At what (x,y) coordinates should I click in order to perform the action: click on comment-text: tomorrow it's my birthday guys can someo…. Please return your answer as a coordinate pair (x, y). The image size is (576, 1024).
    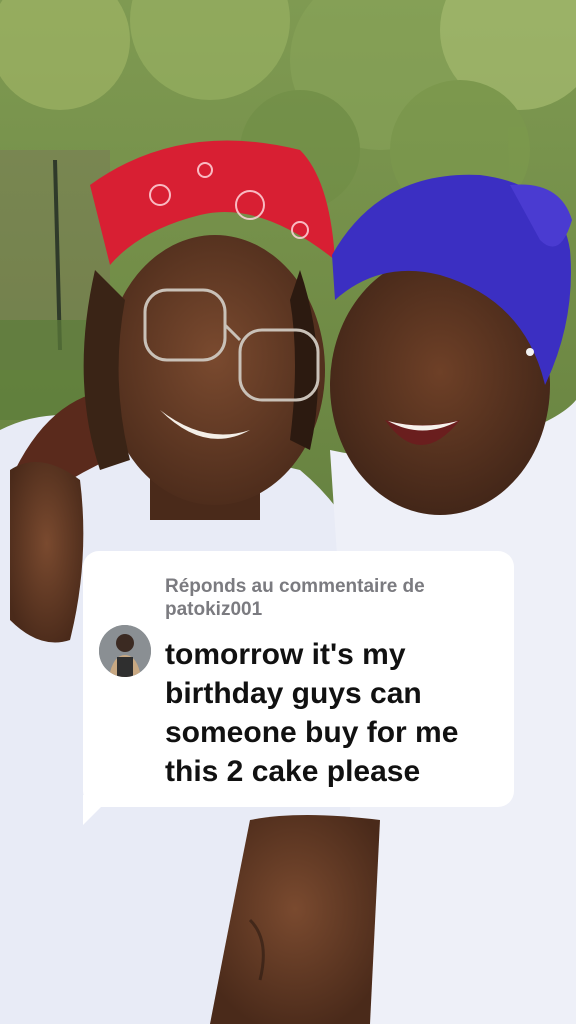
    Looking at the image, I should click on (312, 713).